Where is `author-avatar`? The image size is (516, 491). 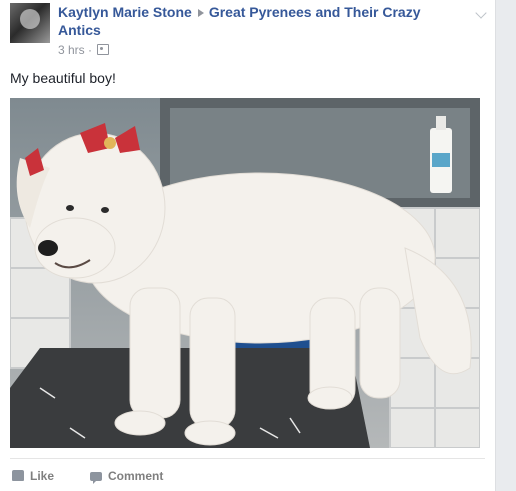 author-avatar is located at coordinates (30, 23).